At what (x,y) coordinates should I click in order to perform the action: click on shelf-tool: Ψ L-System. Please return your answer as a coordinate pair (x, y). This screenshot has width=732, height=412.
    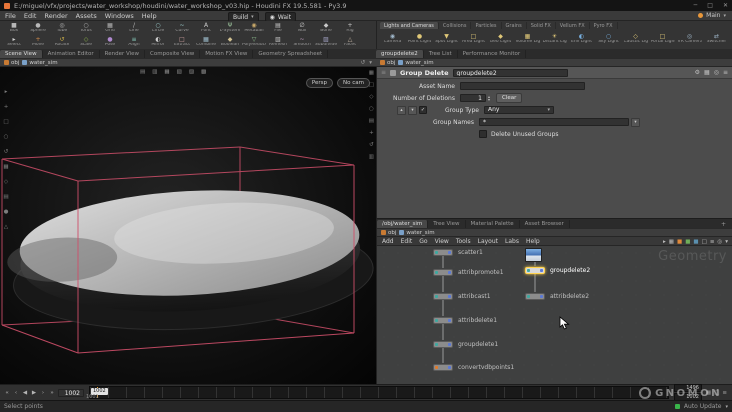
    Looking at the image, I should click on (230, 28).